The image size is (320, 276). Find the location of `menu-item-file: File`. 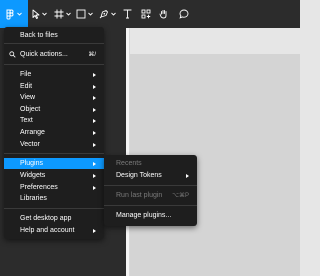

menu-item-file: File is located at coordinates (54, 74).